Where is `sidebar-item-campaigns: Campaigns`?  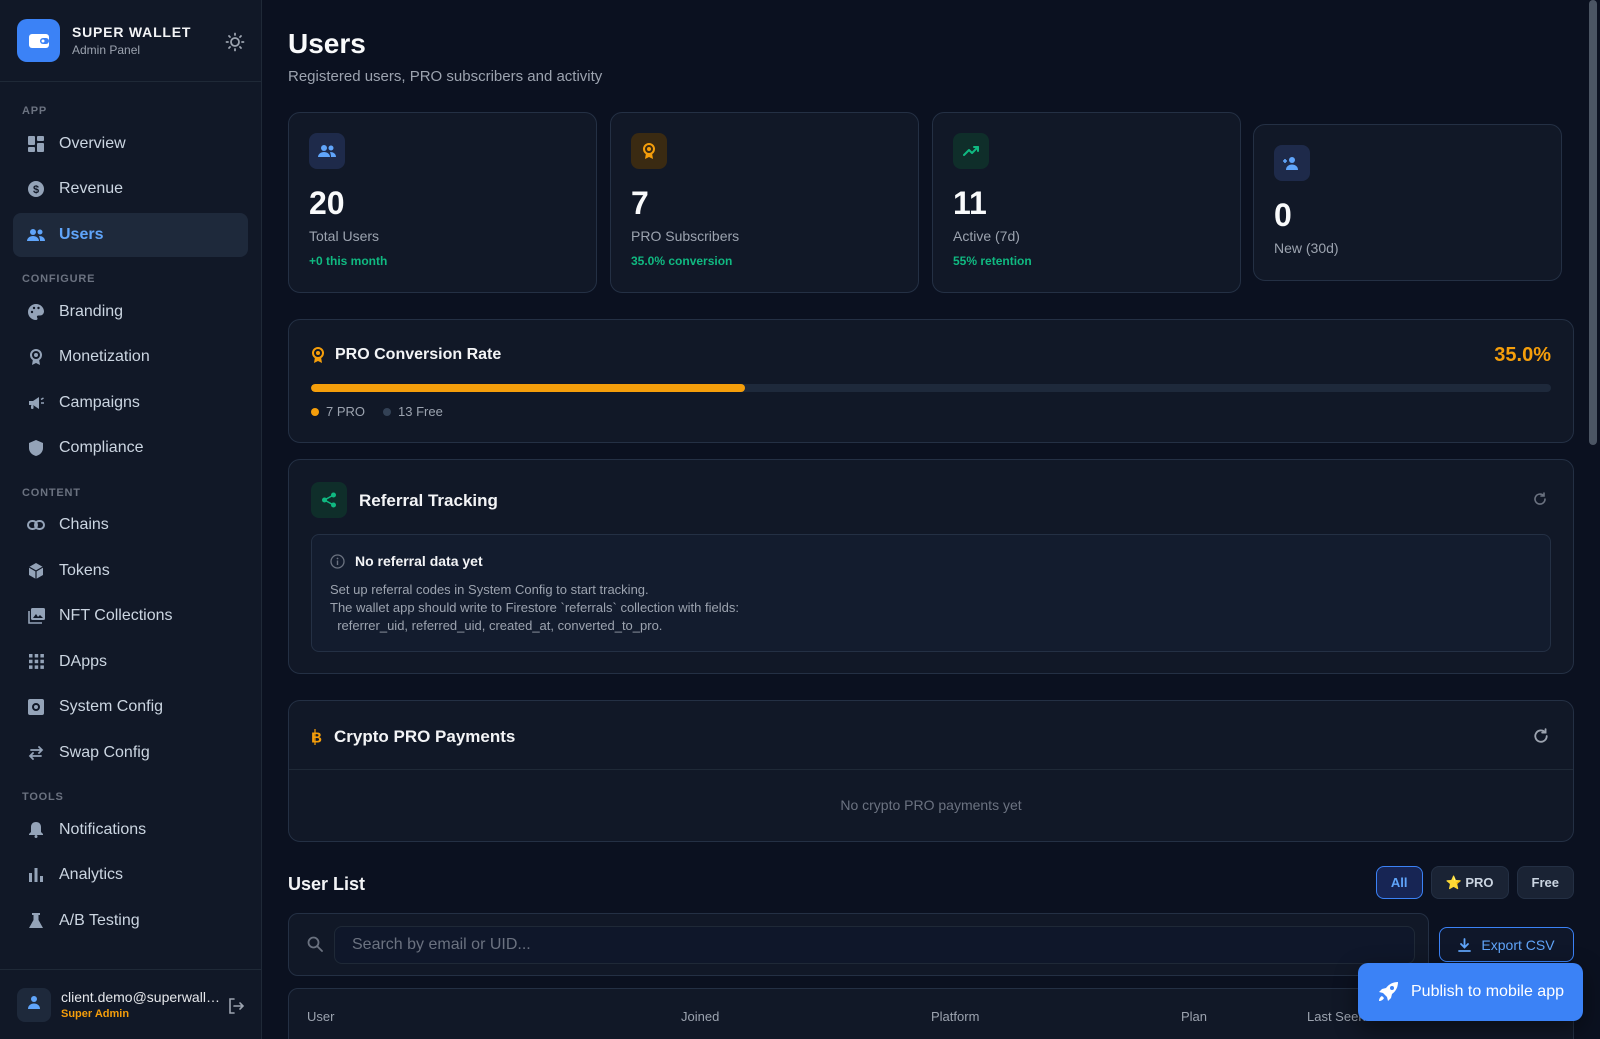
sidebar-item-campaigns: Campaigns is located at coordinates (130, 403).